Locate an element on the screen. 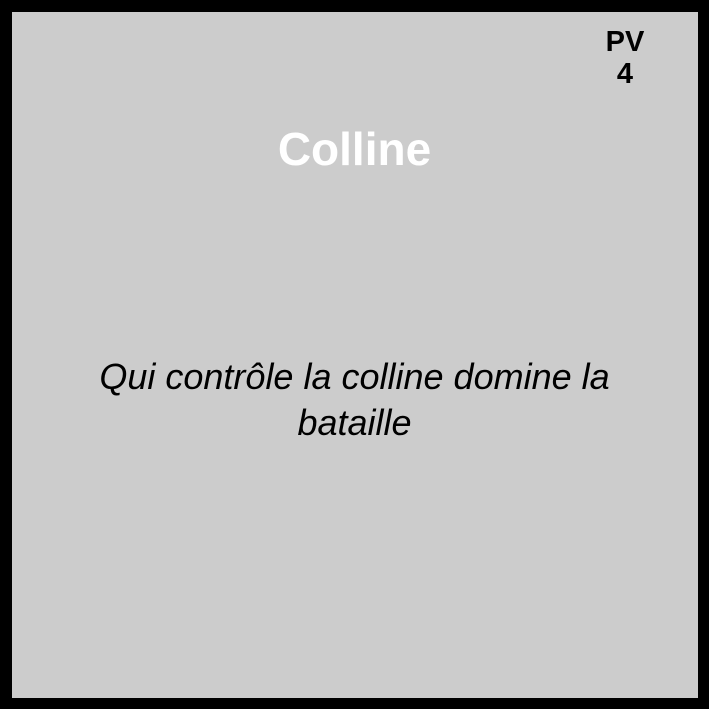 The width and height of the screenshot is (709, 709). pv-value: 4 is located at coordinates (625, 74).